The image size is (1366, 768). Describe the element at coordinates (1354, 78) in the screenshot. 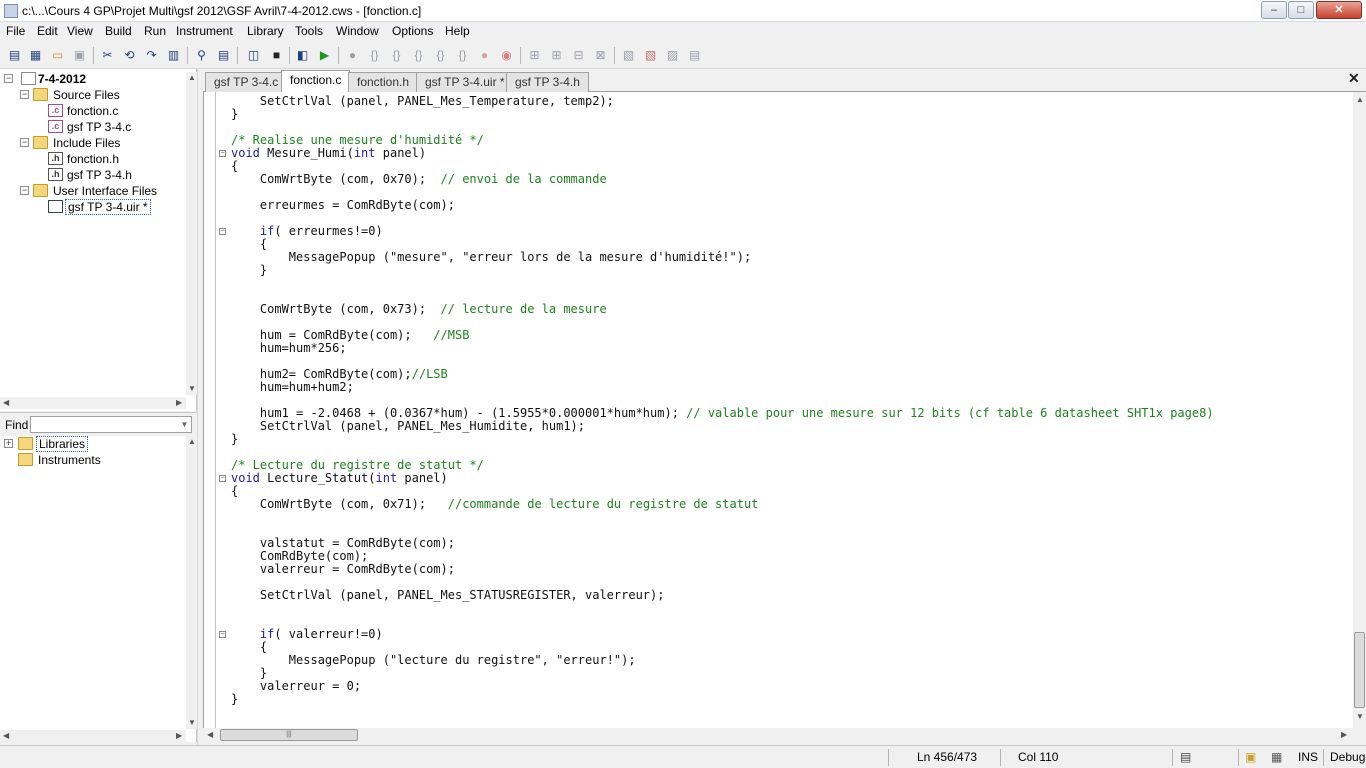

I see `close-tab-icon: ✕` at that location.